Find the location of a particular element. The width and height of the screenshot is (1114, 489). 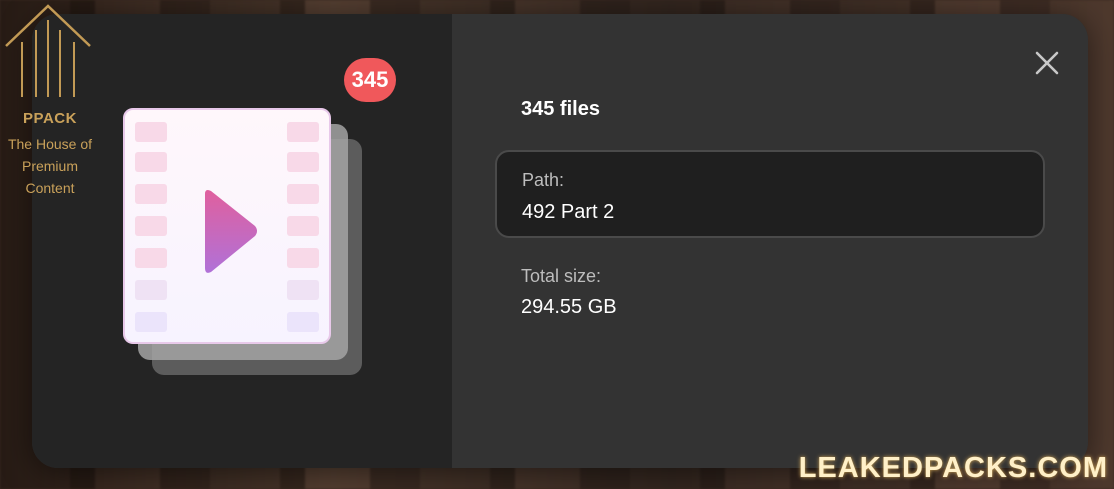

path-field: Path: 492 Part 2 is located at coordinates (770, 194).